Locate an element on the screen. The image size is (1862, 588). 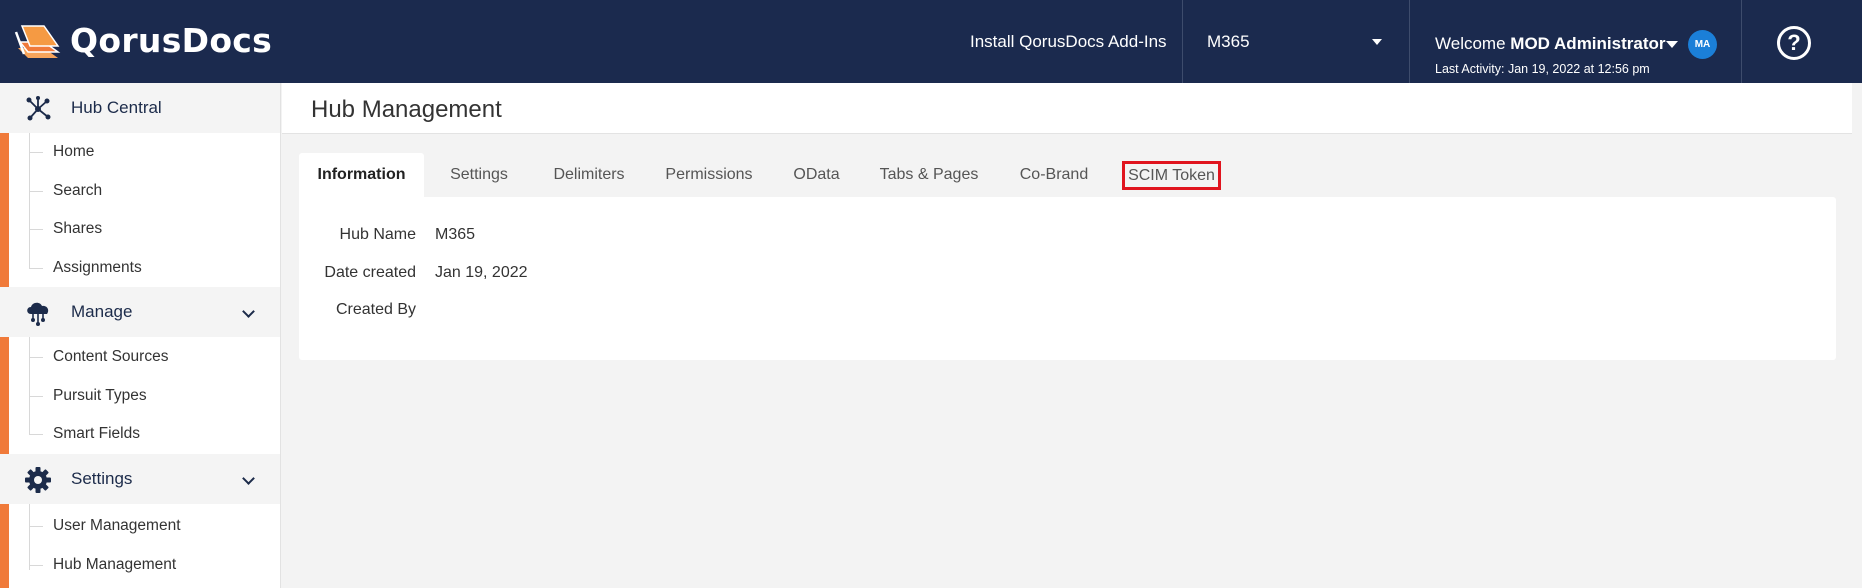
sidebar-section-settings: Settings is located at coordinates (140, 479).